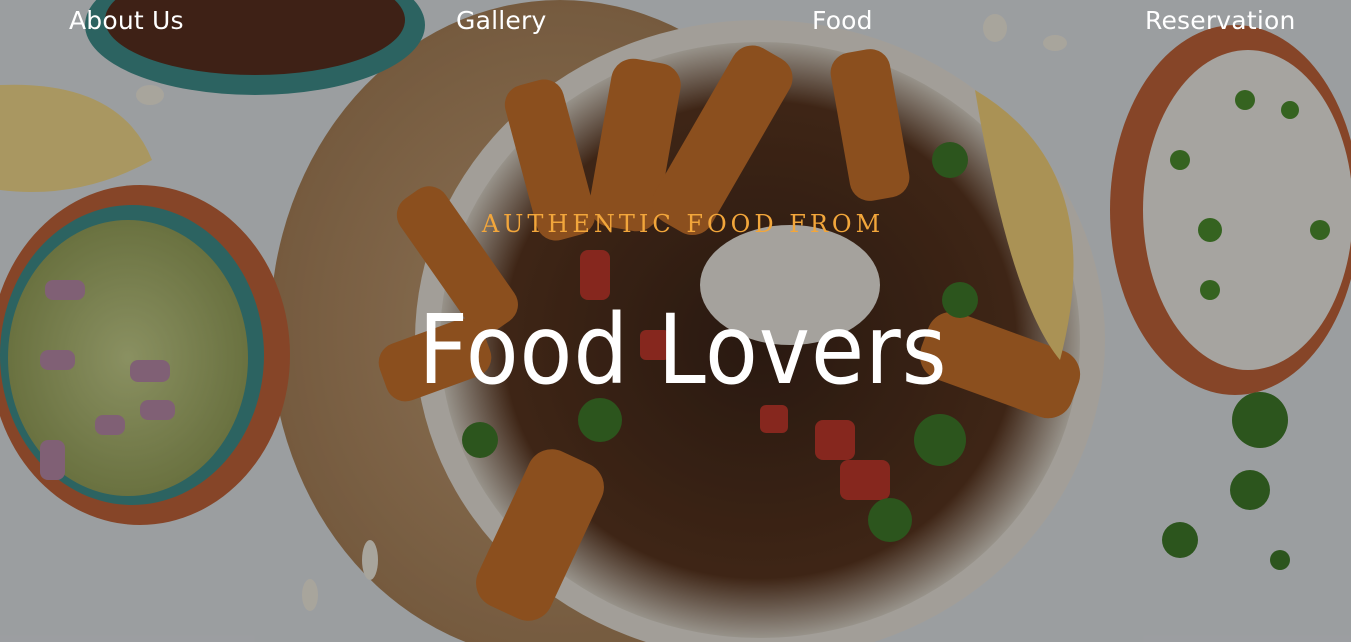  What do you see at coordinates (126, 20) in the screenshot?
I see `nav-item-about-us: About Us` at bounding box center [126, 20].